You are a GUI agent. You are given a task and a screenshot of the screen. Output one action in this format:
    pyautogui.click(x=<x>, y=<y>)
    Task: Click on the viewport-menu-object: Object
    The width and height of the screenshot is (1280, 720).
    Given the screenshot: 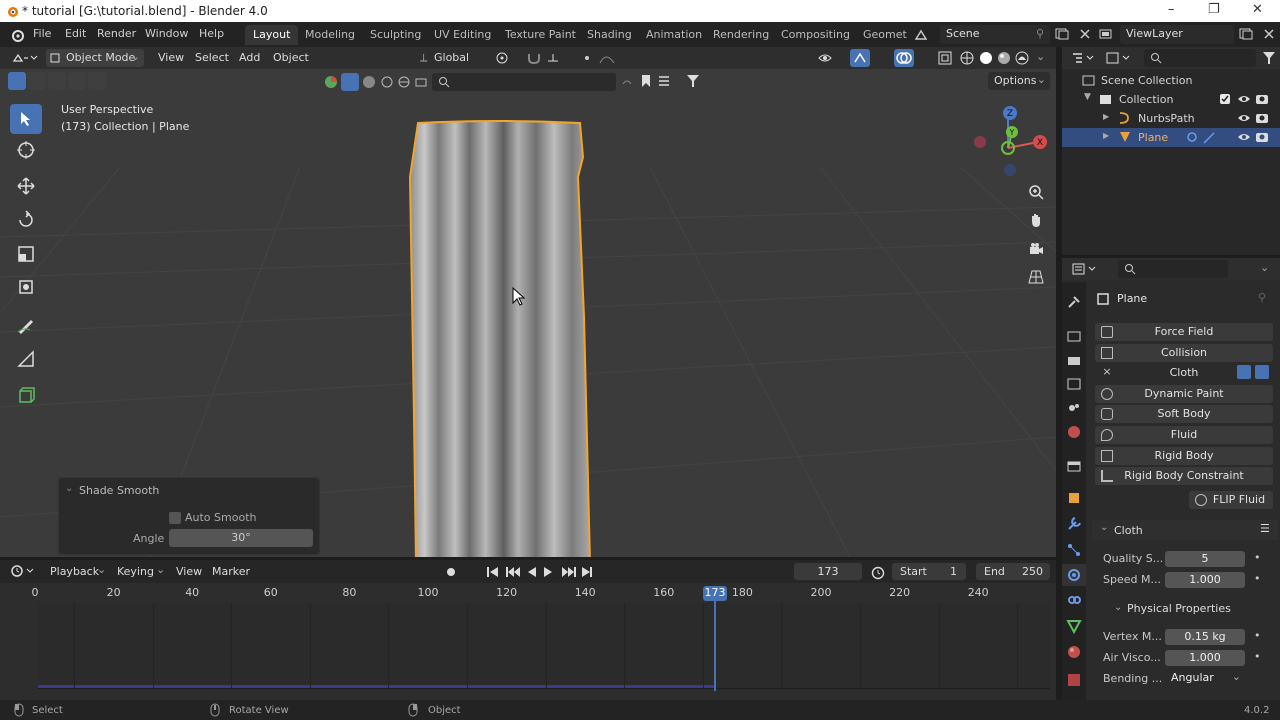 What is the action you would take?
    pyautogui.click(x=291, y=57)
    